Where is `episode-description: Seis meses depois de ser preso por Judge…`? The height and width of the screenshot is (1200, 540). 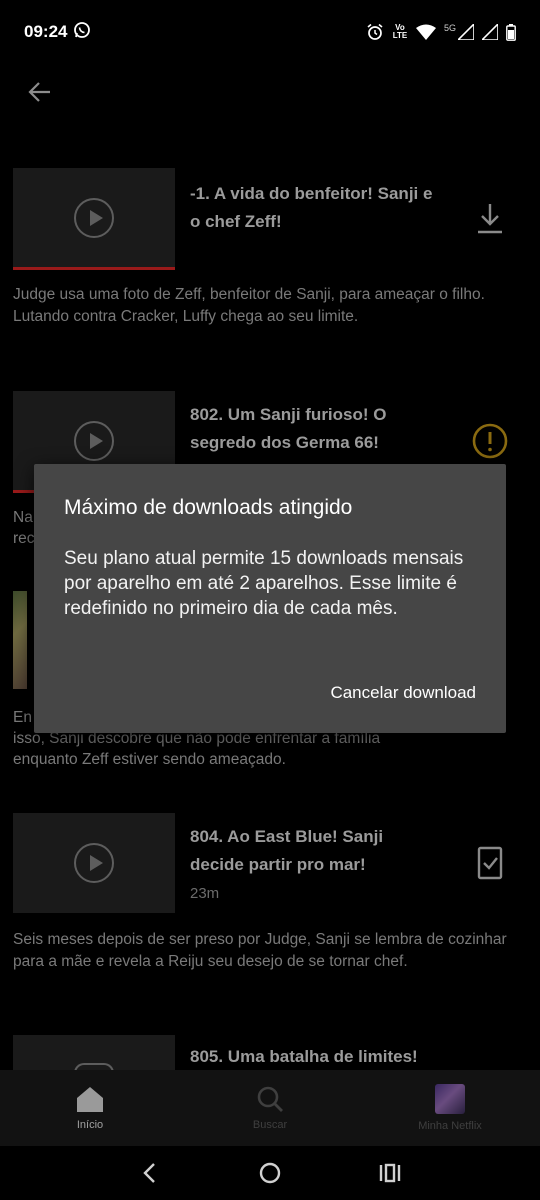
episode-description: Seis meses depois de ser preso por Judge… is located at coordinates (260, 950).